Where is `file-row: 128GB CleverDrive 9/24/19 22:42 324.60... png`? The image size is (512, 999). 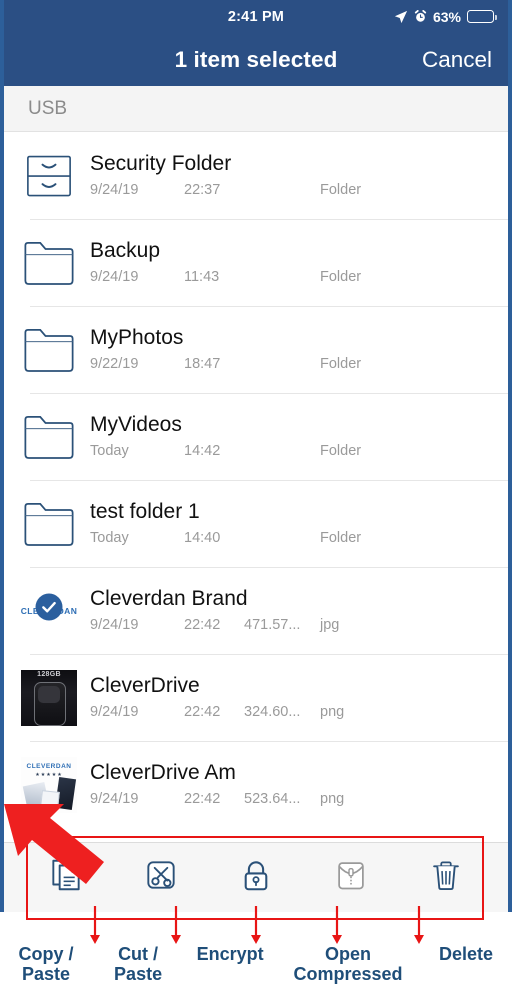 file-row: 128GB CleverDrive 9/24/19 22:42 324.60... png is located at coordinates (256, 697).